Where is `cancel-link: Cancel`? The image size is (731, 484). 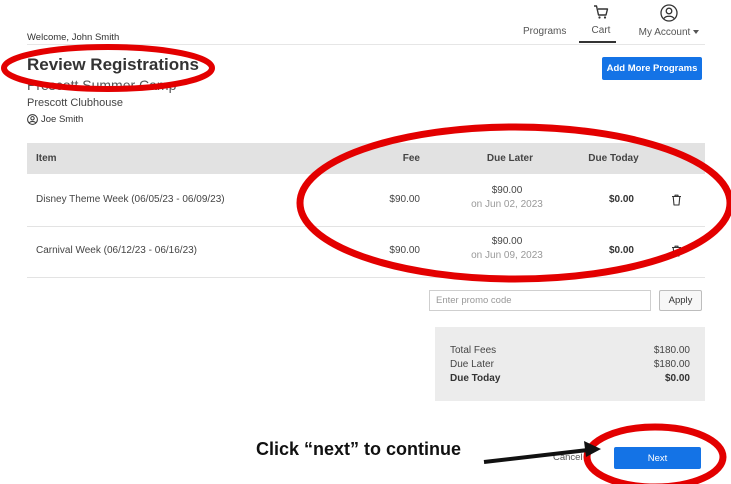 cancel-link: Cancel is located at coordinates (568, 457).